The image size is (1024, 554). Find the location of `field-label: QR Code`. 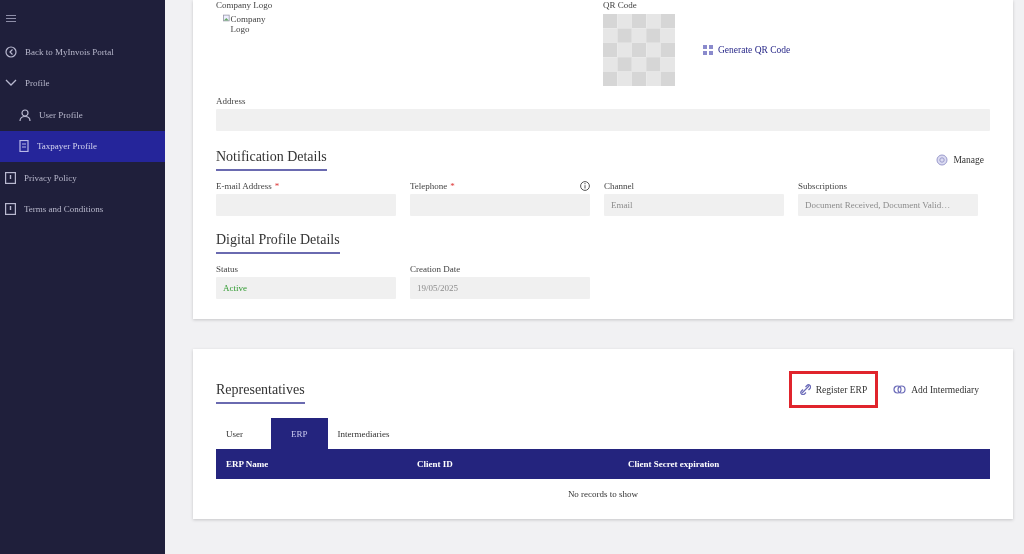

field-label: QR Code is located at coordinates (620, 5).